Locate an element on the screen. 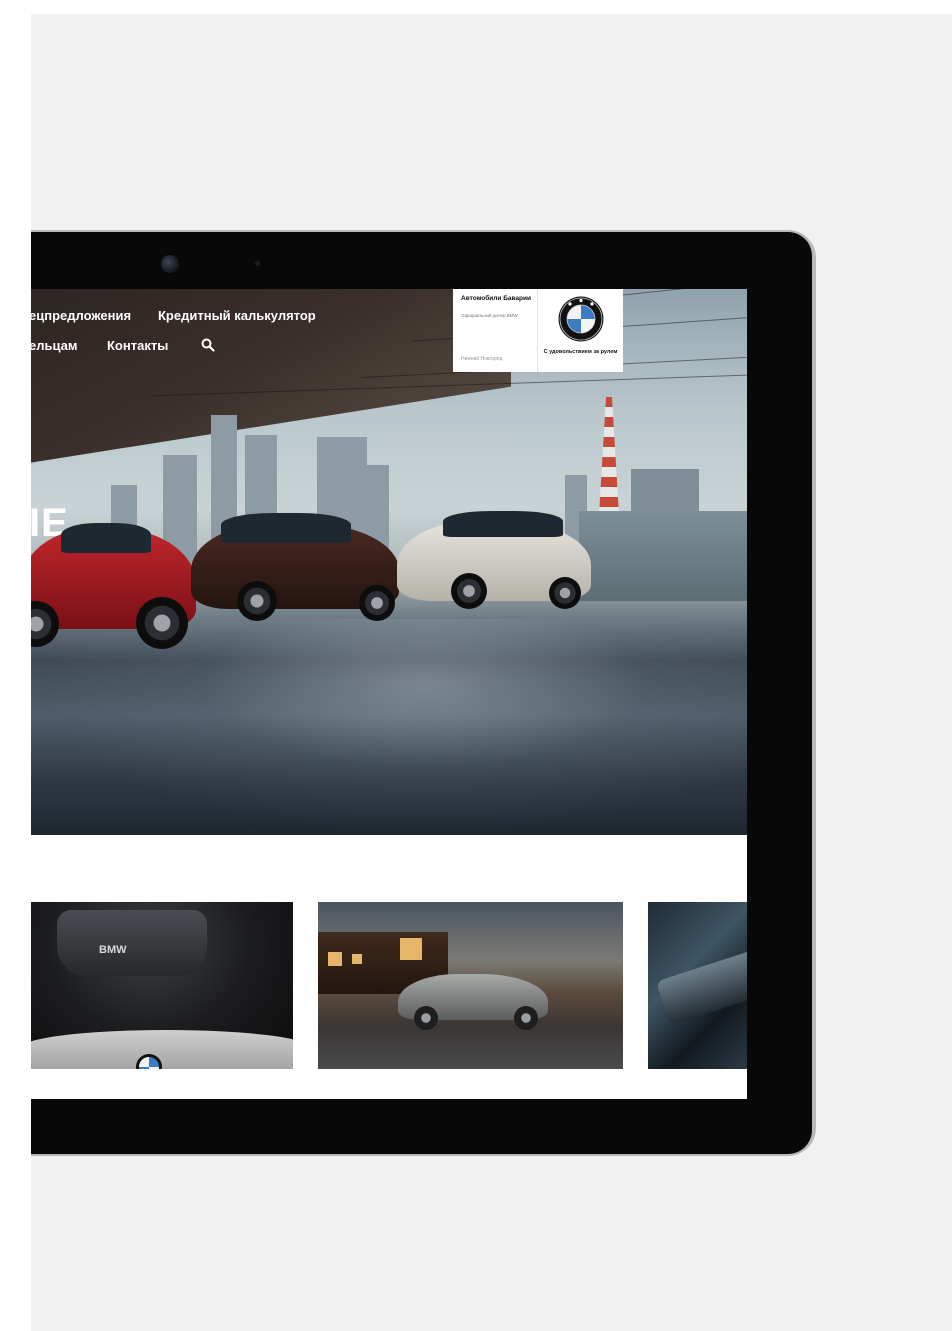 The height and width of the screenshot is (1331, 952). bmw-roundel-icon is located at coordinates (581, 319).